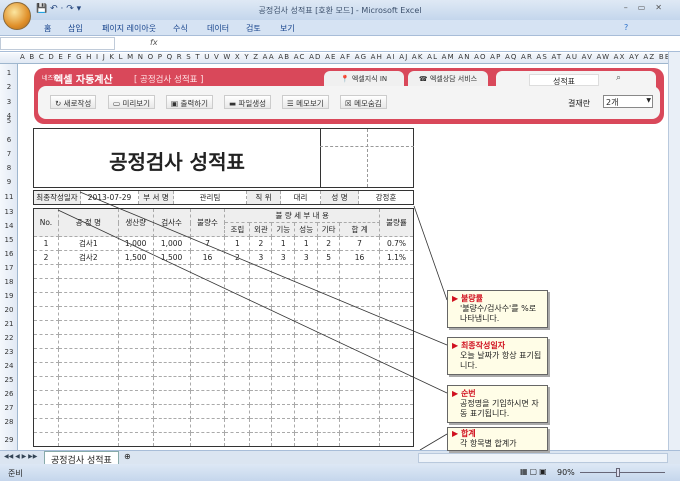 The width and height of the screenshot is (680, 481). Describe the element at coordinates (499, 408) in the screenshot. I see `callout-text: 공정명을 기입하시면 자동 표기됩니다.` at that location.